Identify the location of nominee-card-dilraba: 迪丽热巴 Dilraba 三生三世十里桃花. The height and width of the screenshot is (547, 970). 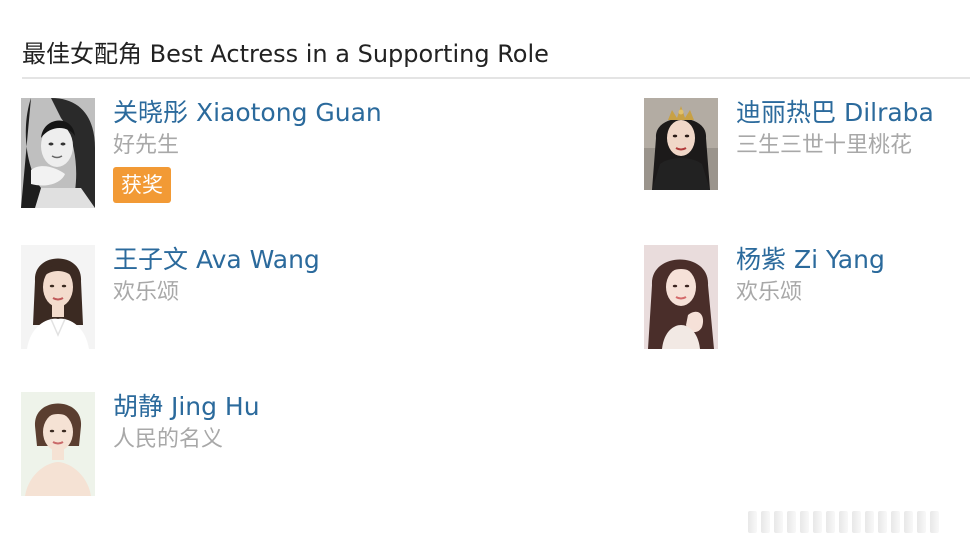
(804, 158).